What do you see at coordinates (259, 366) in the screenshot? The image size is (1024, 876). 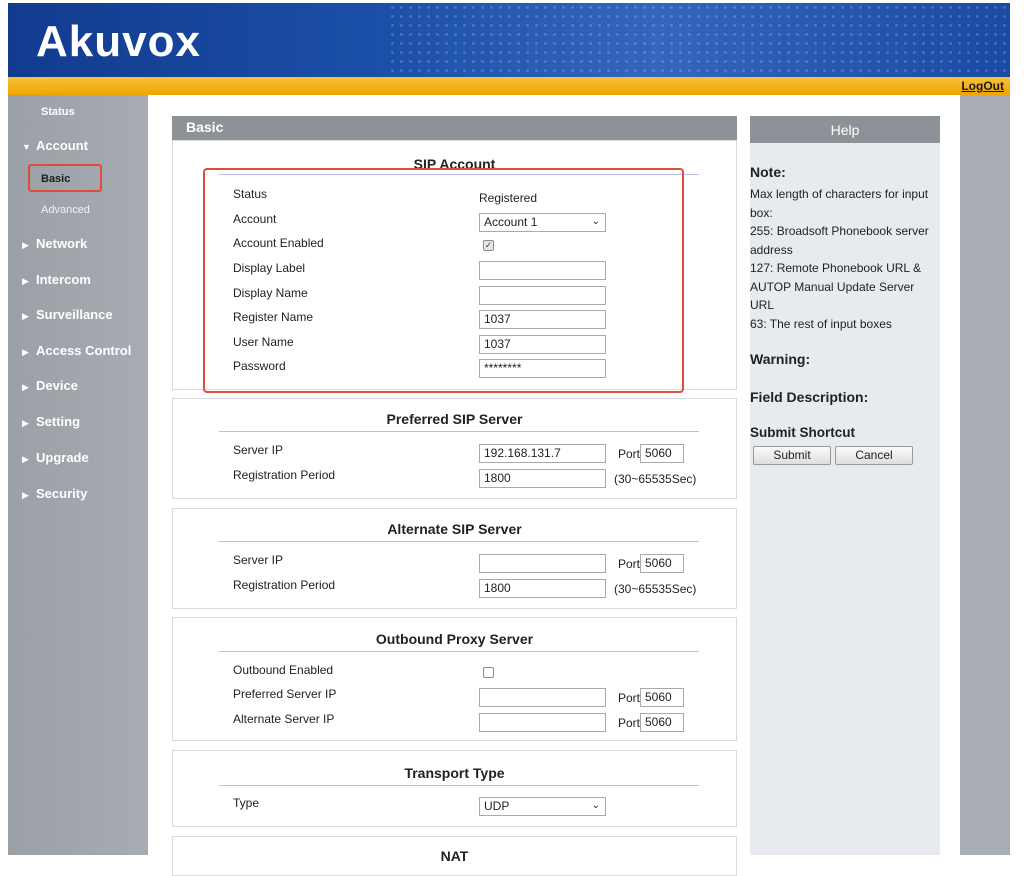 I see `password-label: Password` at bounding box center [259, 366].